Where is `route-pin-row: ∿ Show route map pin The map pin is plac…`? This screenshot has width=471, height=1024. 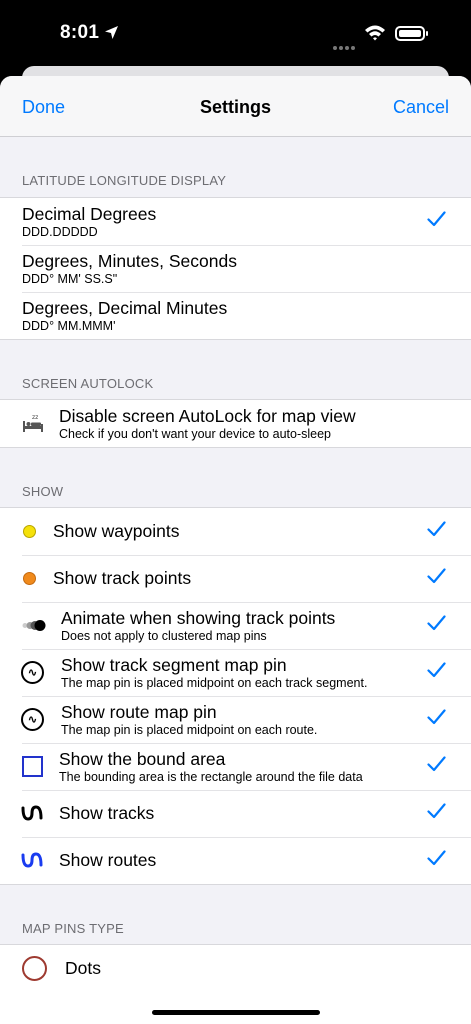 route-pin-row: ∿ Show route map pin The map pin is plac… is located at coordinates (235, 719).